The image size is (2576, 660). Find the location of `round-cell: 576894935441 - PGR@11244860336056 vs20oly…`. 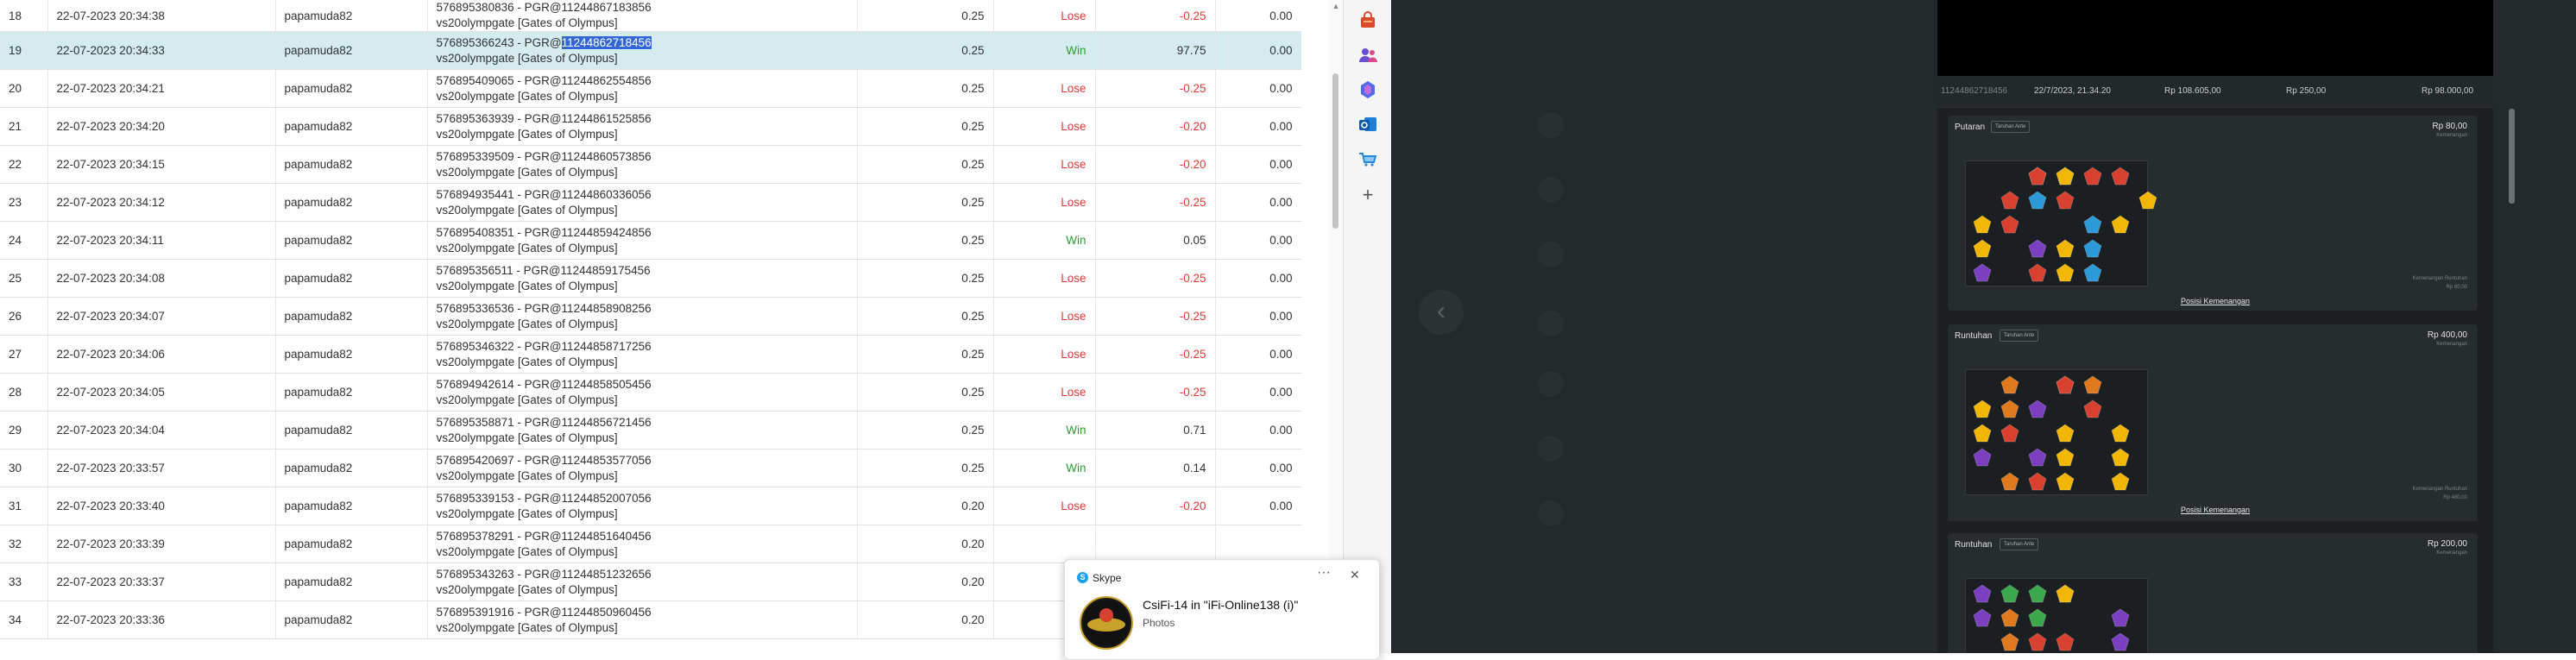

round-cell: 576894935441 - PGR@11244860336056 vs20oly… is located at coordinates (642, 202).